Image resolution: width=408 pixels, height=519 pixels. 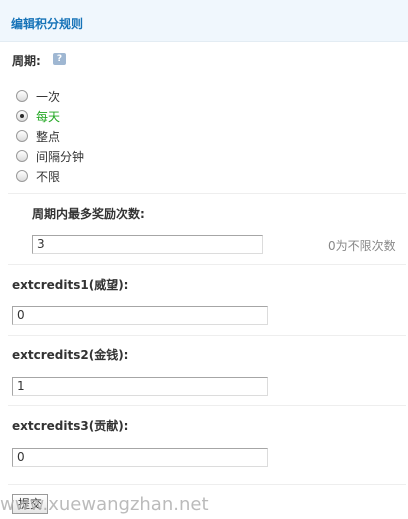 I want to click on max-rewards-input: 3, so click(x=147, y=244).